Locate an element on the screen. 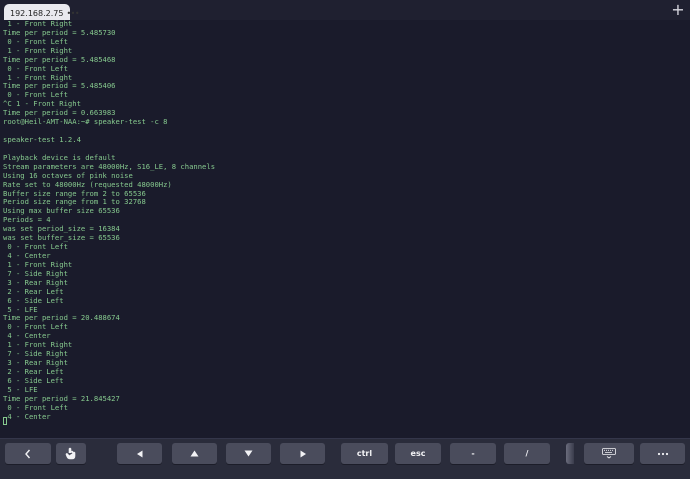  esc-key-label: esc is located at coordinates (418, 453).